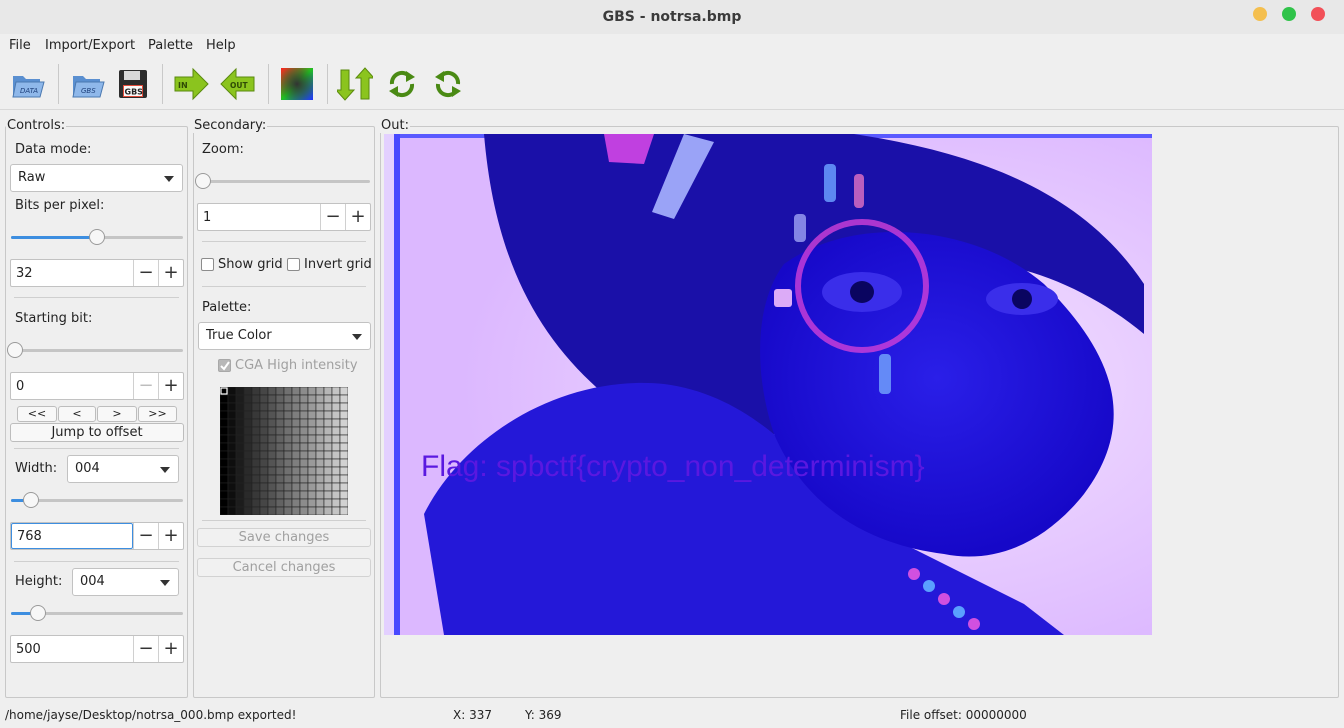 The height and width of the screenshot is (728, 1344). What do you see at coordinates (125, 582) in the screenshot?
I see `height-select: 004` at bounding box center [125, 582].